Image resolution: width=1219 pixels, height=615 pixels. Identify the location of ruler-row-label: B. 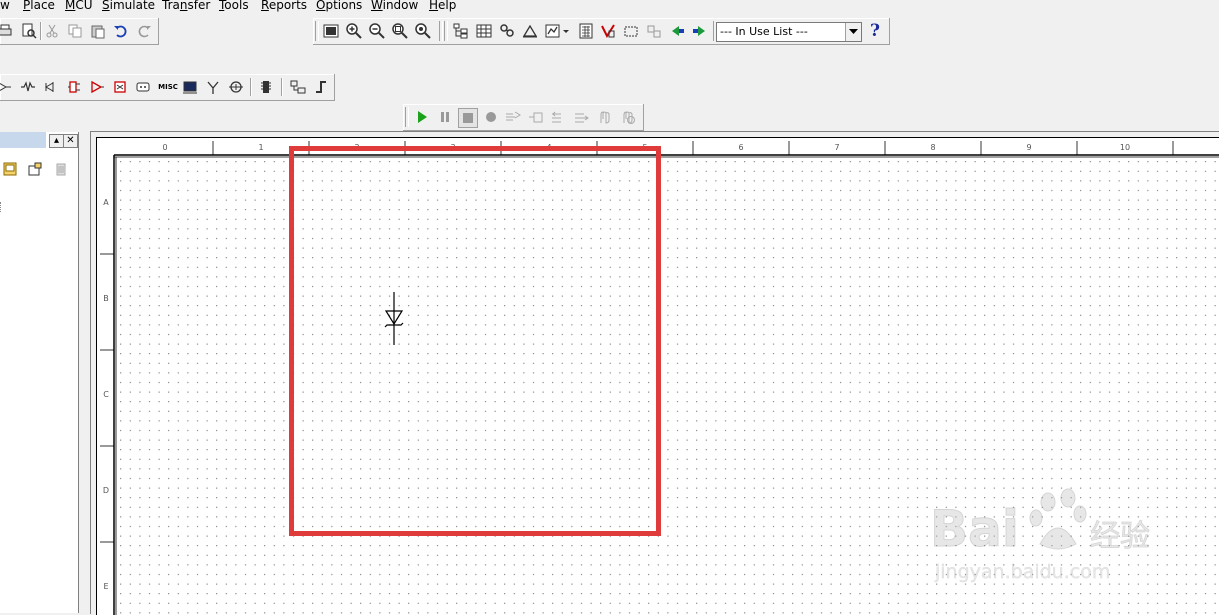
(106, 298).